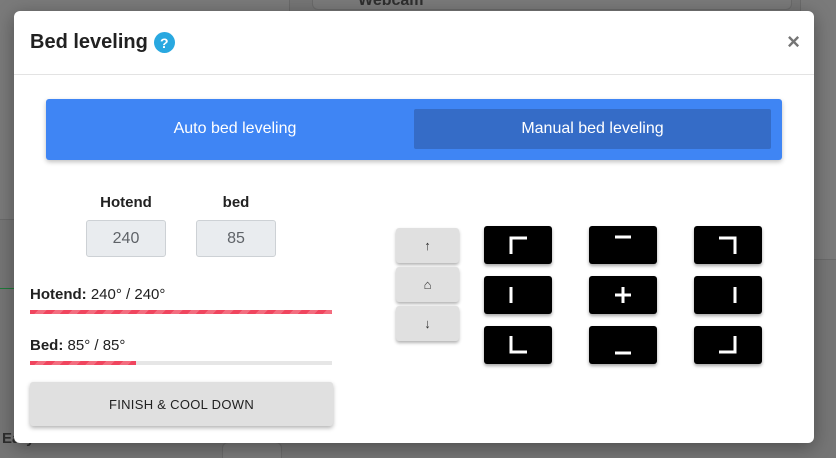 The image size is (836, 458). I want to click on background-webcam-title: Webcam, so click(391, 4).